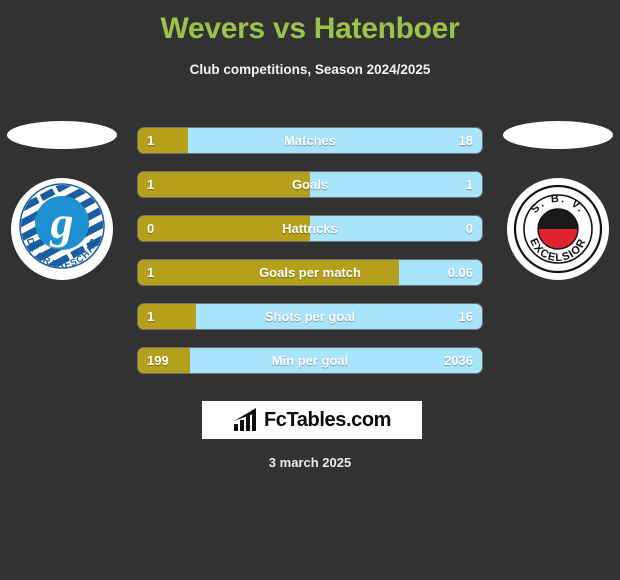  I want to click on home-crest-shadow-ellipse, so click(62, 135).